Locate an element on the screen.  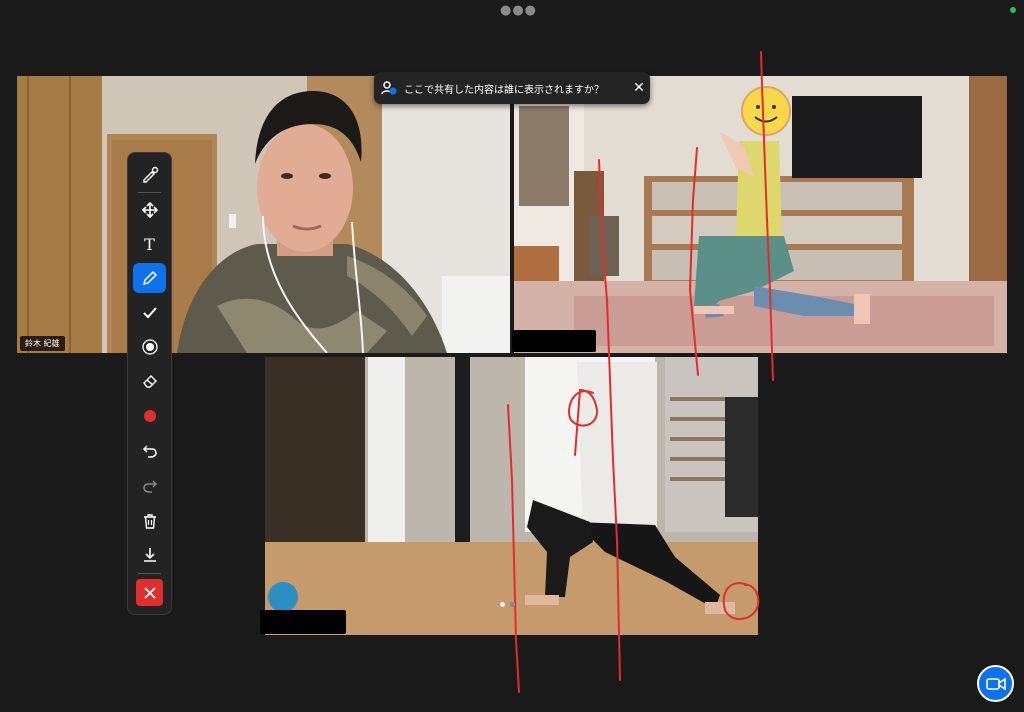
save-button is located at coordinates (149, 555).